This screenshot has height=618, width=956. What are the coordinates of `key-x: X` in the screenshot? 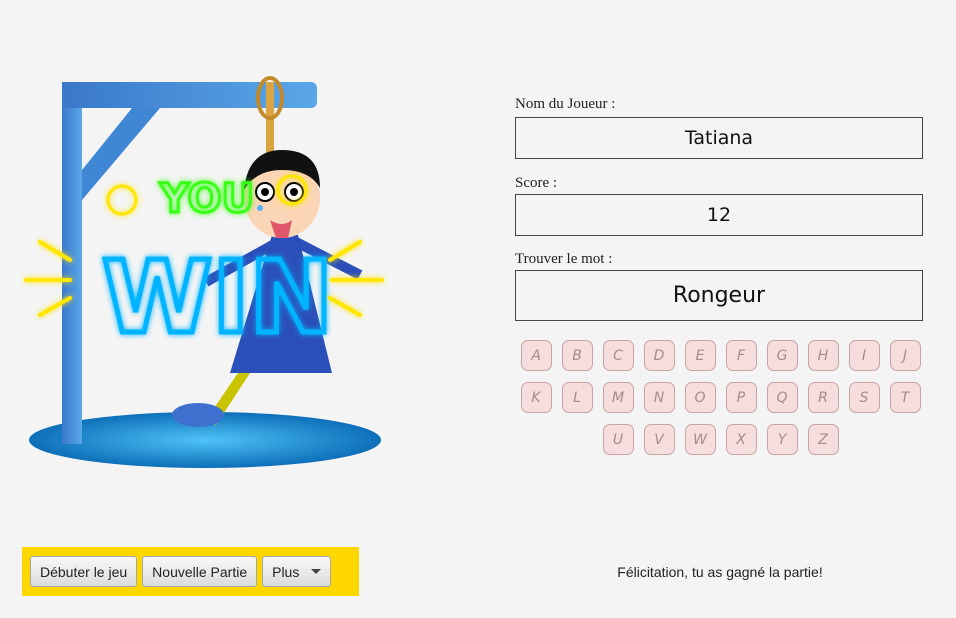 It's located at (741, 439).